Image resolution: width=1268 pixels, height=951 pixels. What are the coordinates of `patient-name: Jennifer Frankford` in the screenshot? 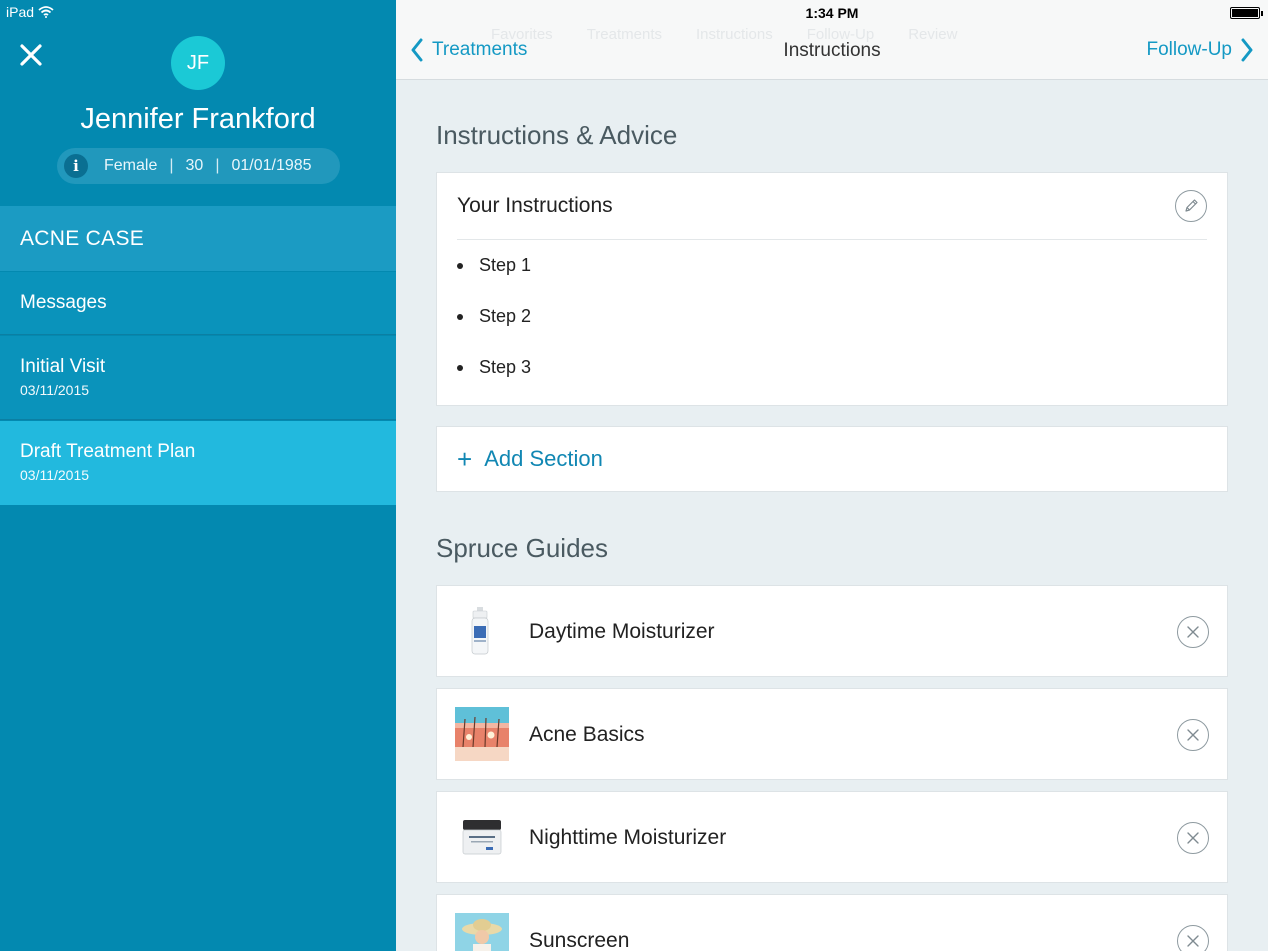 It's located at (198, 119).